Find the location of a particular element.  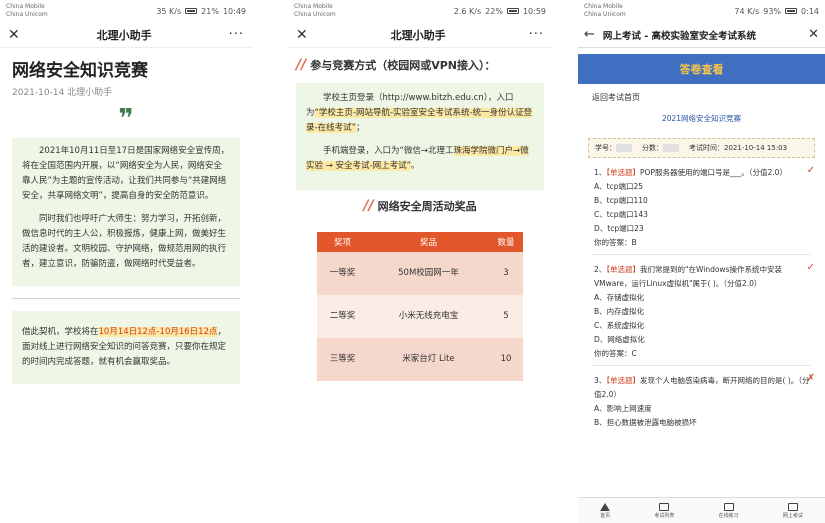

battery-level: 21% is located at coordinates (210, 11).